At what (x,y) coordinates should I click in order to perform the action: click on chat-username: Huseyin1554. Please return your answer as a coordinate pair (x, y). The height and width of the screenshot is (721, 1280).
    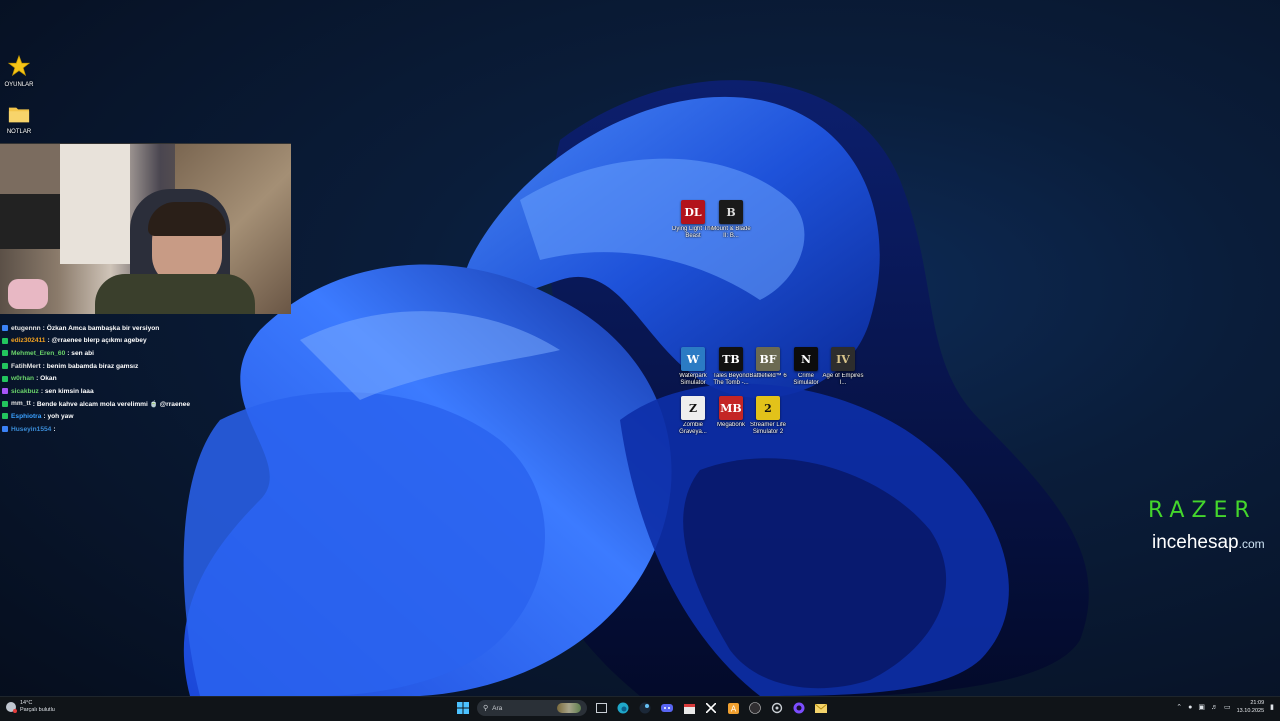
    Looking at the image, I should click on (31, 429).